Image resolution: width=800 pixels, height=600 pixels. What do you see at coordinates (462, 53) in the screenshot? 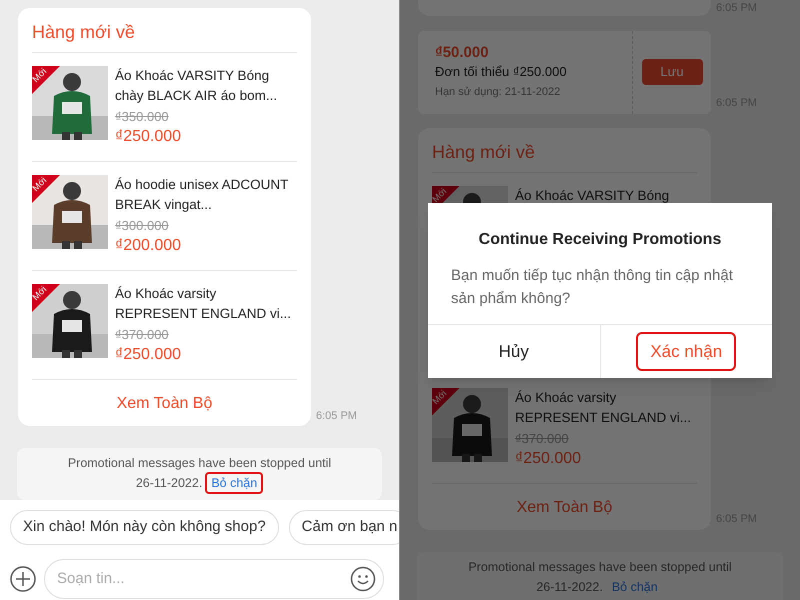
I see `voucher-amount: ₫50.000` at bounding box center [462, 53].